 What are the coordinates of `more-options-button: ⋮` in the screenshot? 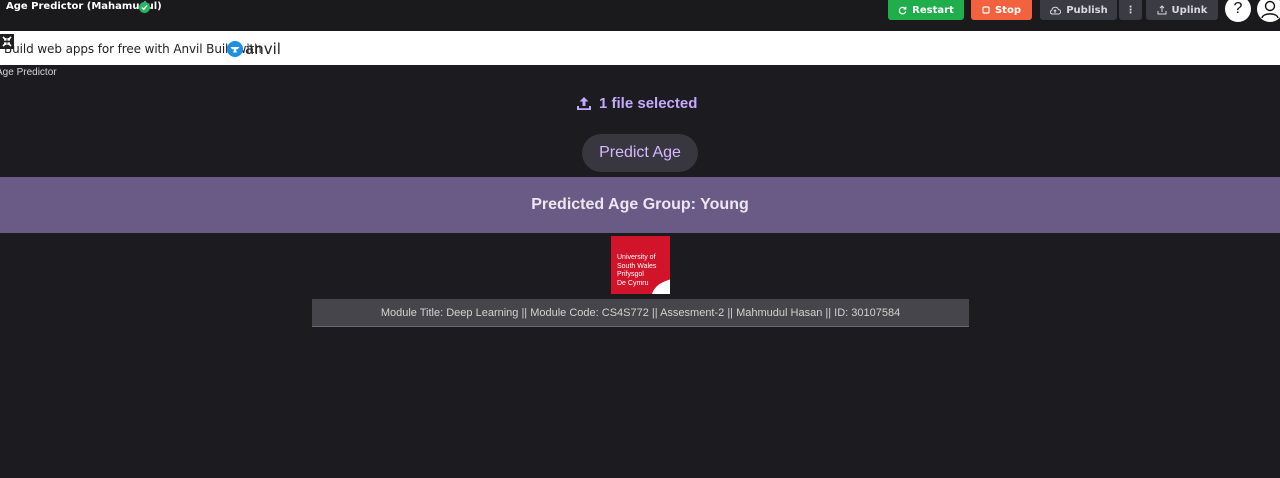 It's located at (1130, 10).